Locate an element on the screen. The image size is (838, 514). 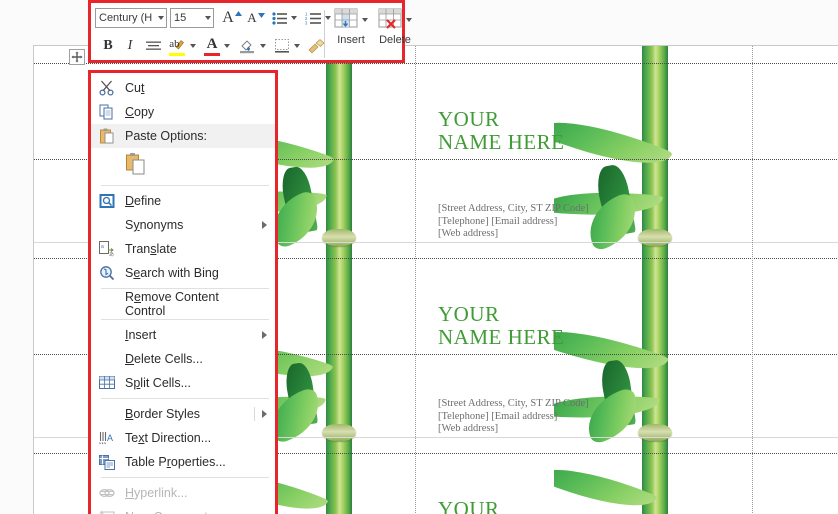
bold-icon: B is located at coordinates (108, 45).